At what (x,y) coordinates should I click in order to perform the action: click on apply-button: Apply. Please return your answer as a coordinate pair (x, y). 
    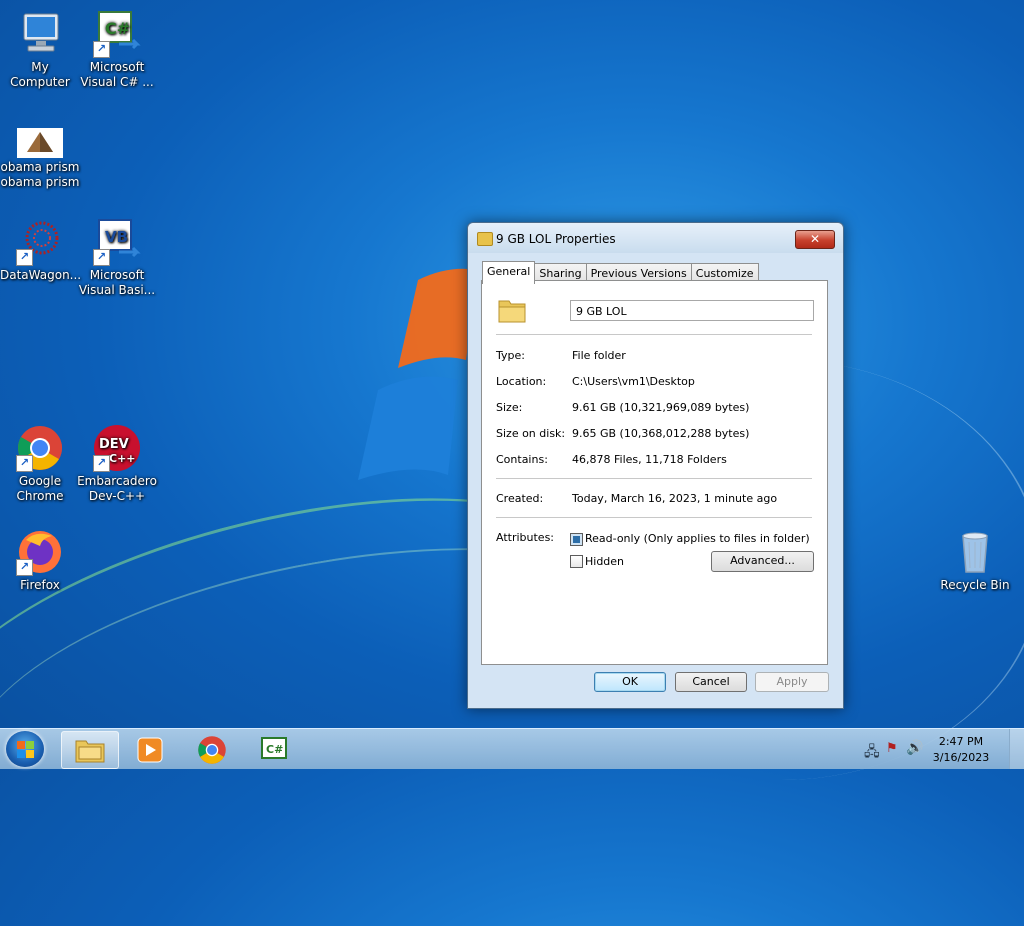
    Looking at the image, I should click on (792, 682).